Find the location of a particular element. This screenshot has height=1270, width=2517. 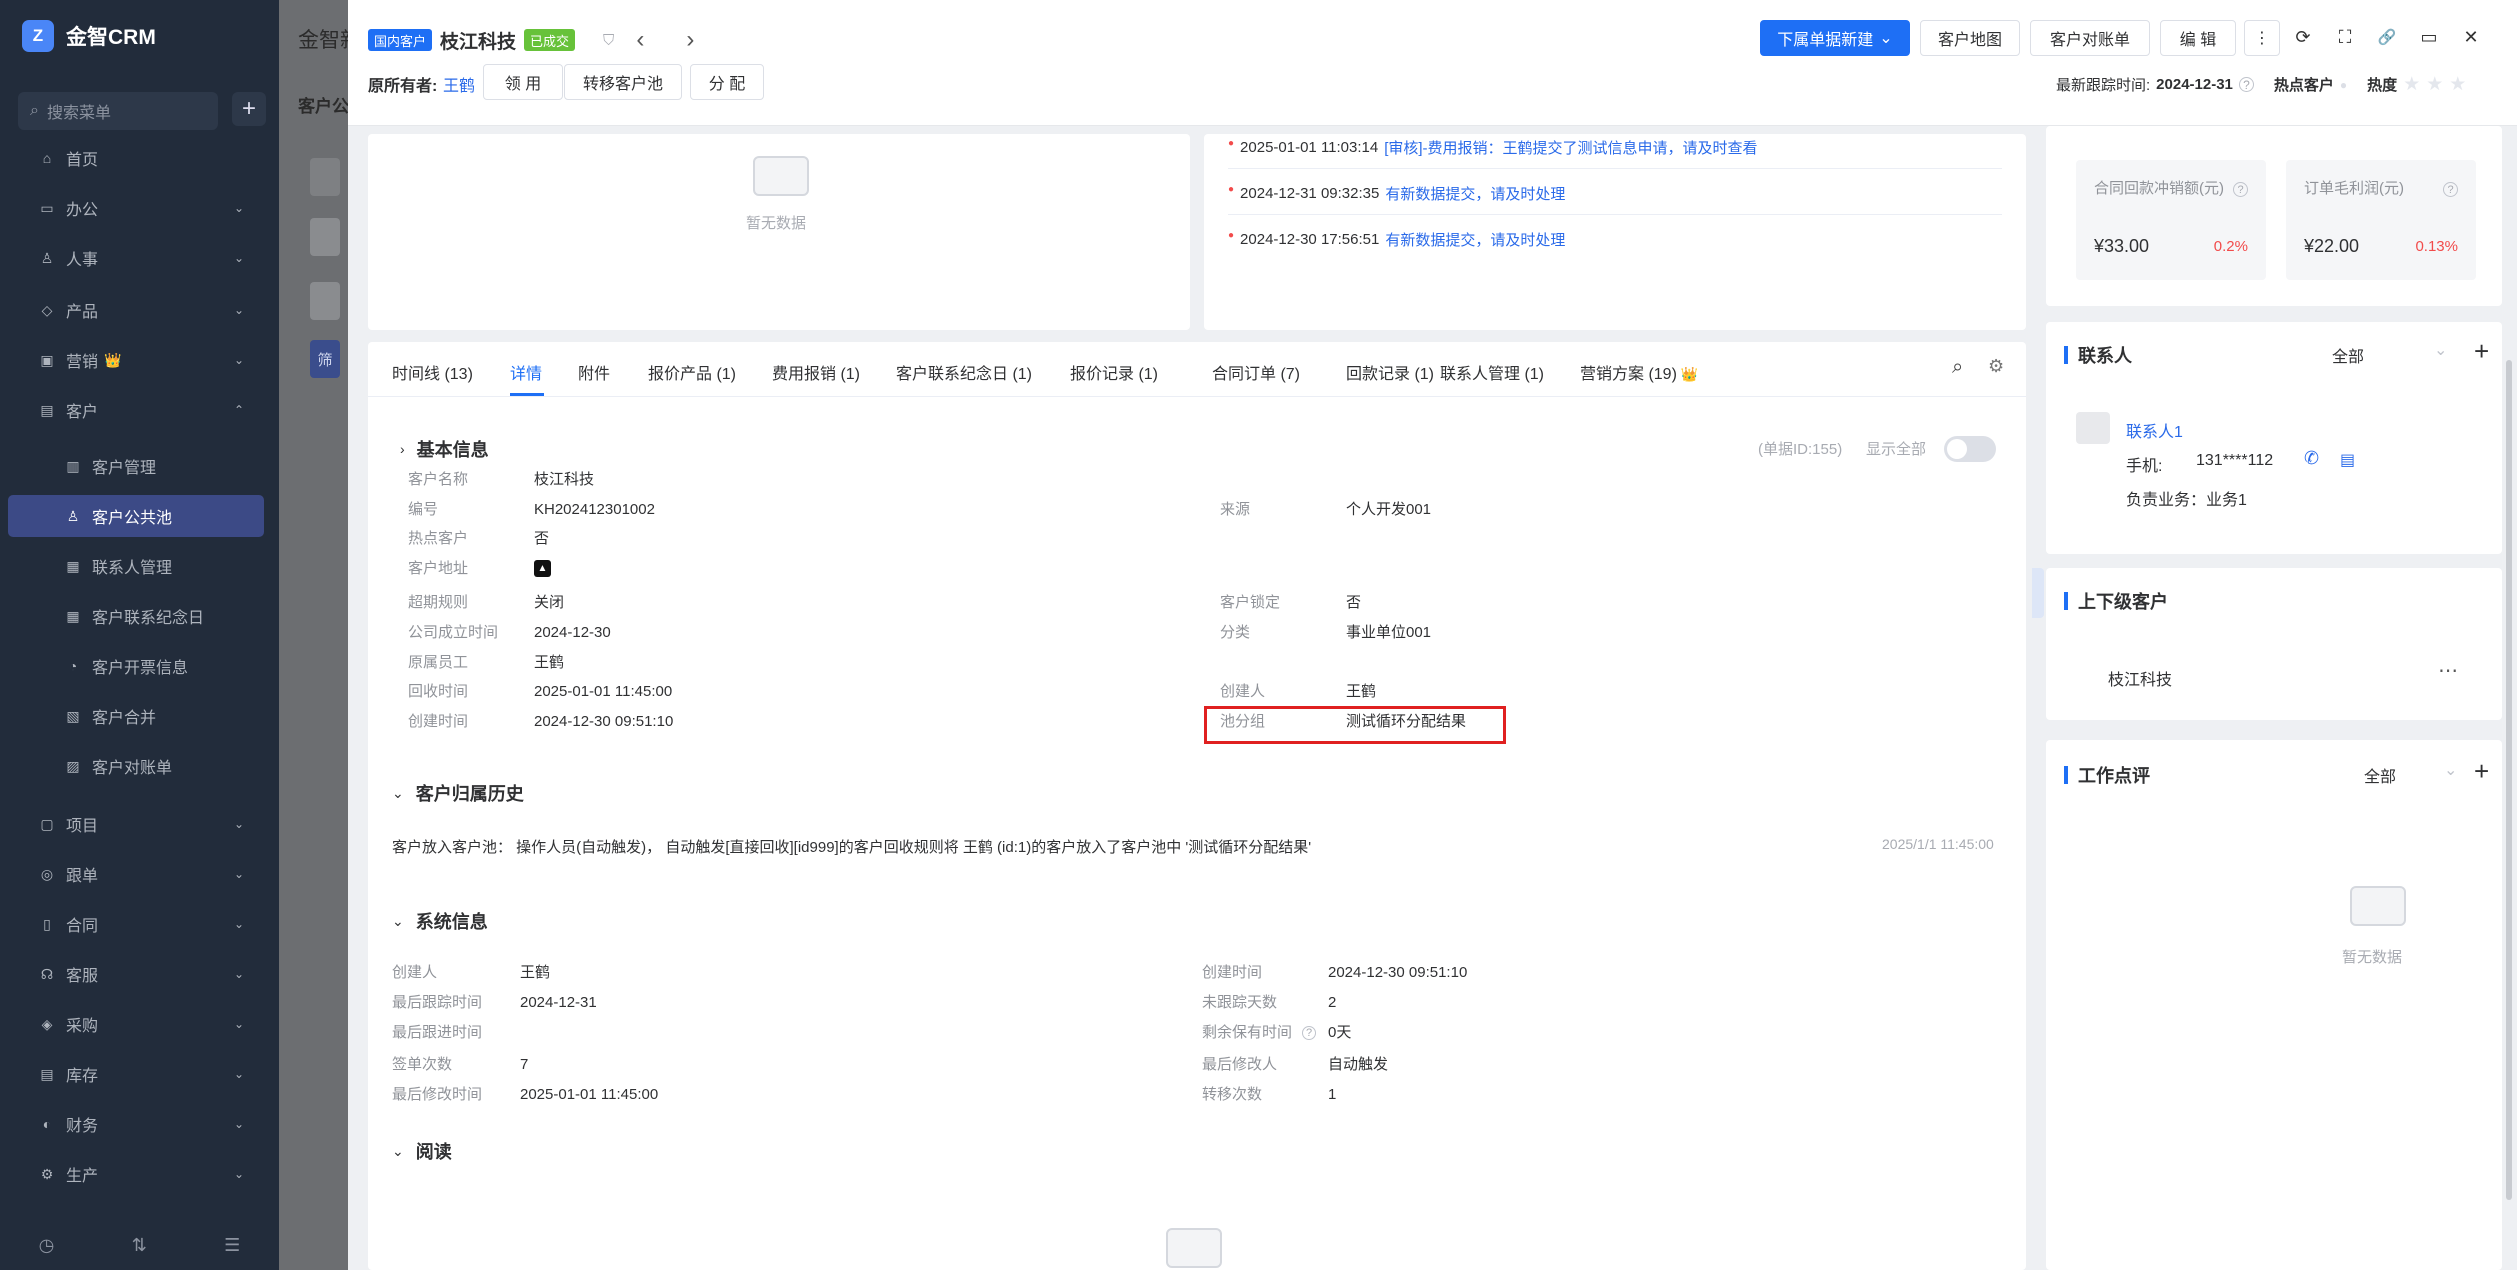

sidebar-item-10: ▦ 客户联系纪念日 is located at coordinates (136, 616).